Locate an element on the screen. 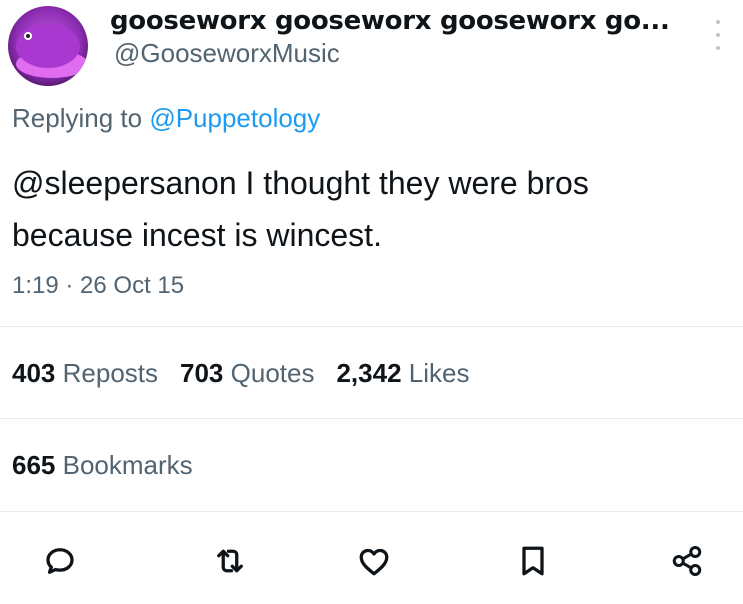  bookmarks-count: 665 is located at coordinates (34, 465).